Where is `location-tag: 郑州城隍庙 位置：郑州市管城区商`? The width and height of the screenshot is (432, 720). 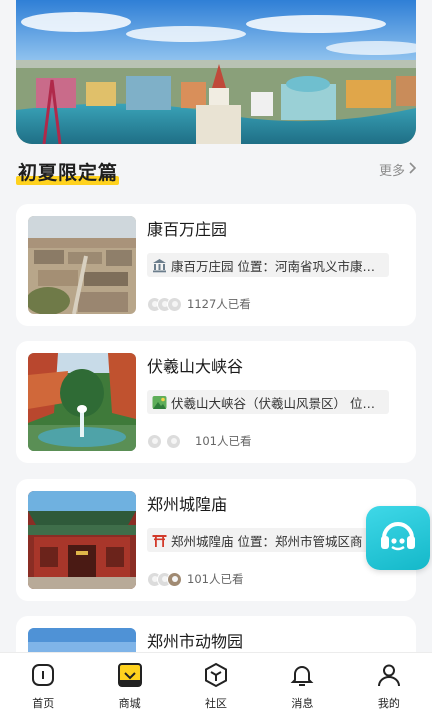 location-tag: 郑州城隍庙 位置：郑州市管城区商 is located at coordinates (268, 540).